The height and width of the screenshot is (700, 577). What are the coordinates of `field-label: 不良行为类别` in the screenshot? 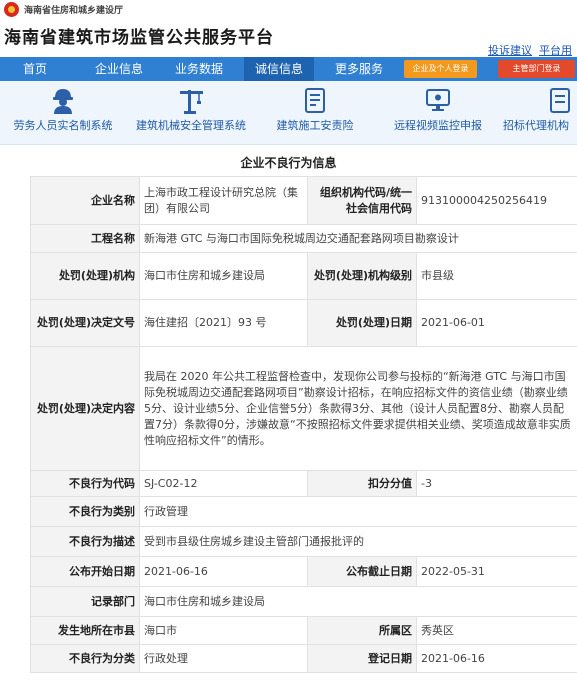 It's located at (85, 511).